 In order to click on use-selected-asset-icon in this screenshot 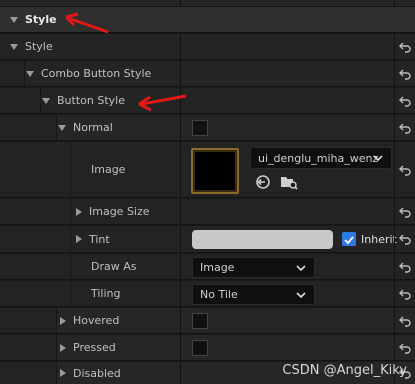, I will do `click(263, 182)`.